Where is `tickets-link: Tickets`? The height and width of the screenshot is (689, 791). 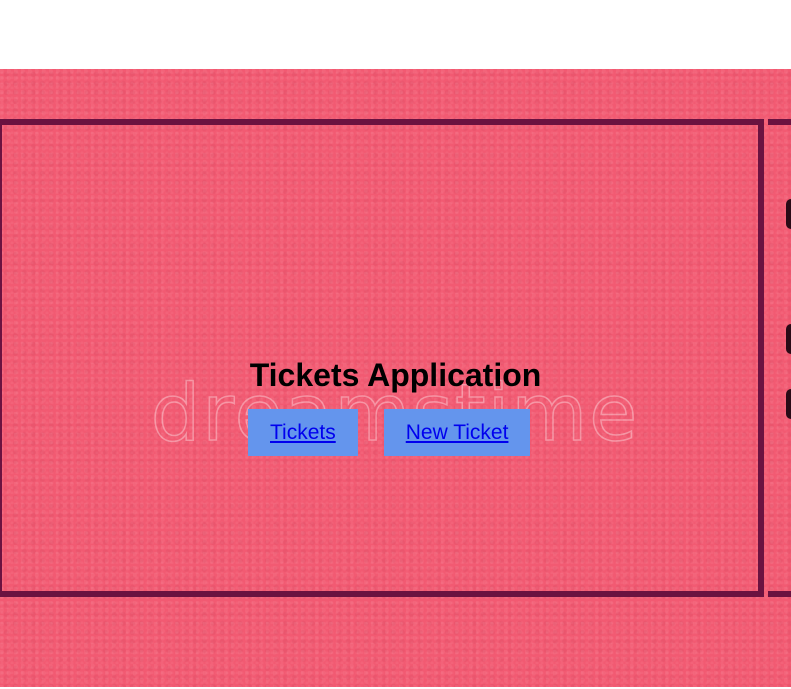
tickets-link: Tickets is located at coordinates (303, 432).